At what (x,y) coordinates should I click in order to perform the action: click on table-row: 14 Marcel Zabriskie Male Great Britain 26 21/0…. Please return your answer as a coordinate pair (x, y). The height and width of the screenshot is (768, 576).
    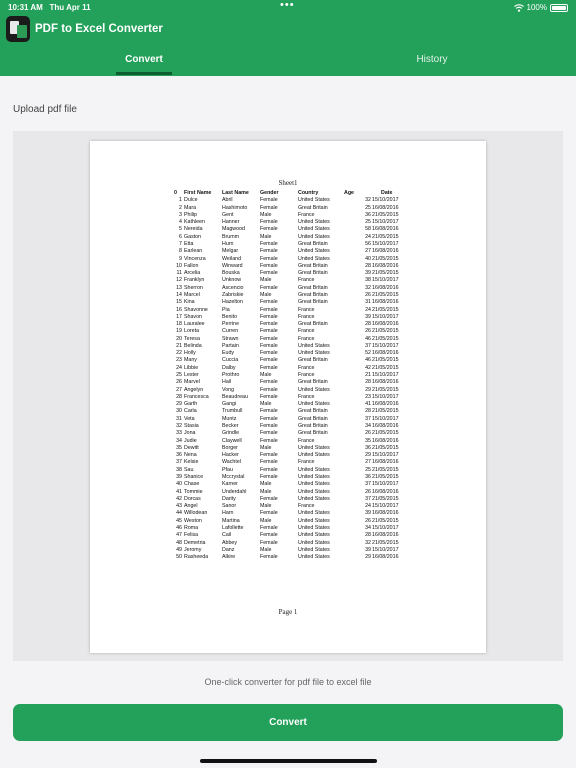
    Looking at the image, I should click on (293, 295).